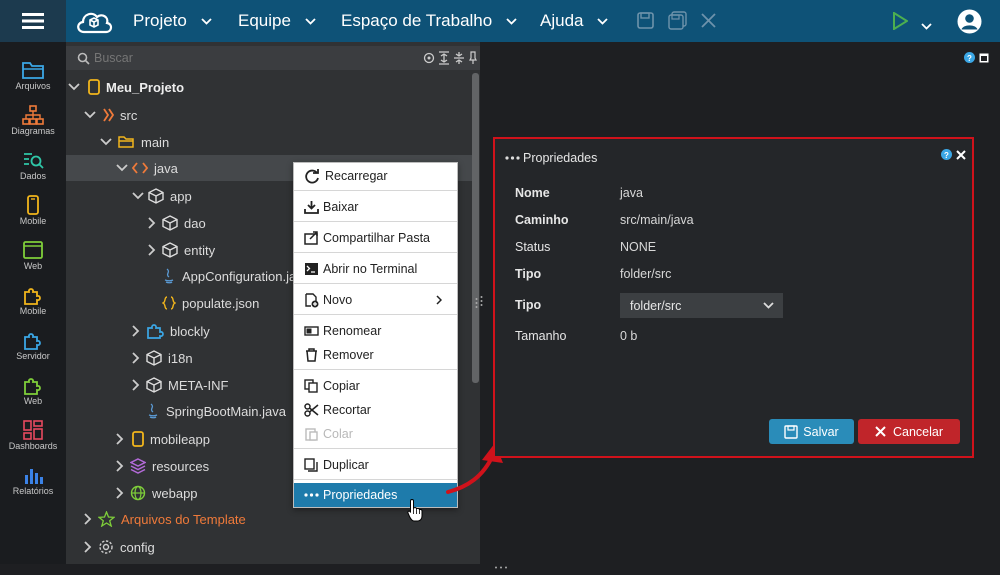  What do you see at coordinates (277, 21) in the screenshot?
I see `menu-equipe: Equipe` at bounding box center [277, 21].